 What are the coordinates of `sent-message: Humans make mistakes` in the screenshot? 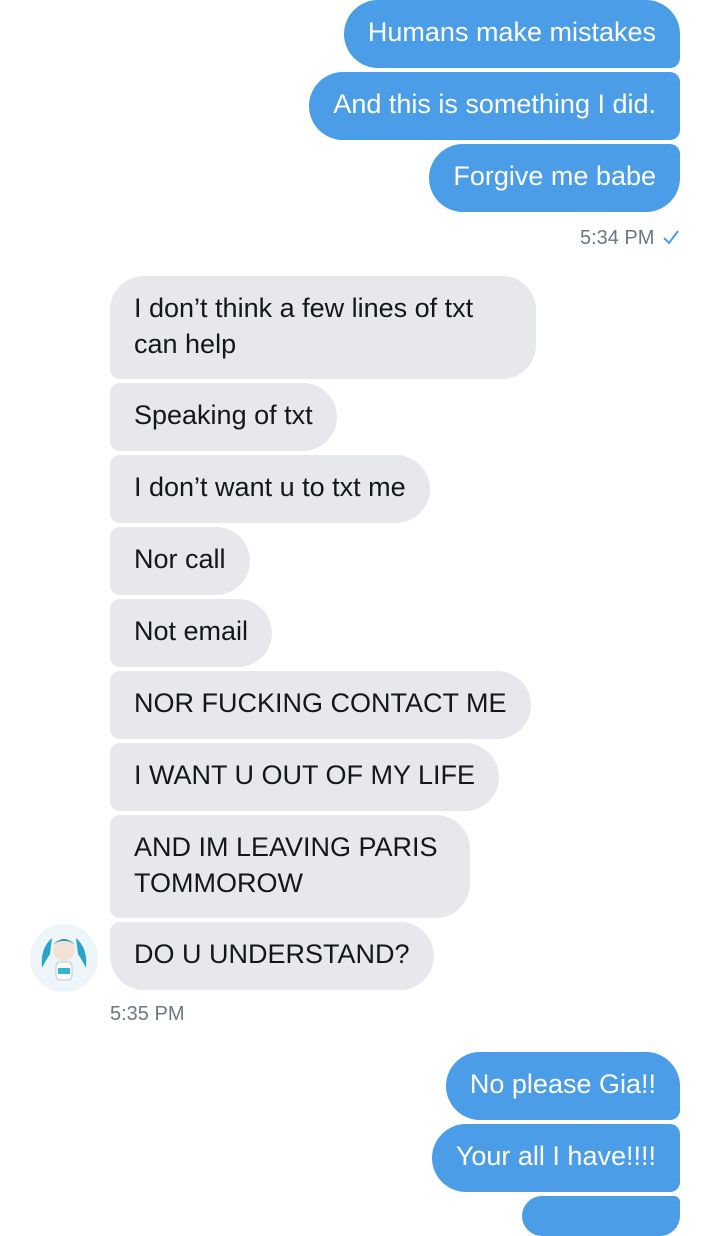 It's located at (511, 34).